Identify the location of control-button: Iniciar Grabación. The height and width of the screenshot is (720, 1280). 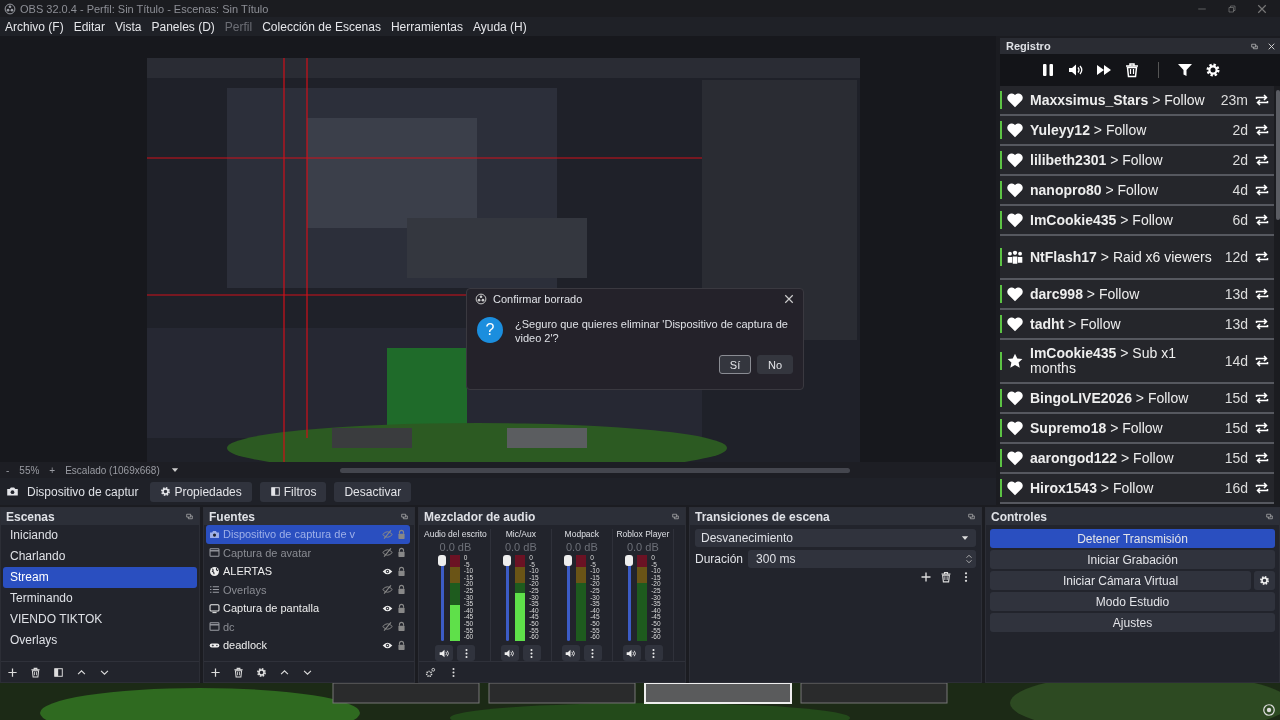
(1132, 559).